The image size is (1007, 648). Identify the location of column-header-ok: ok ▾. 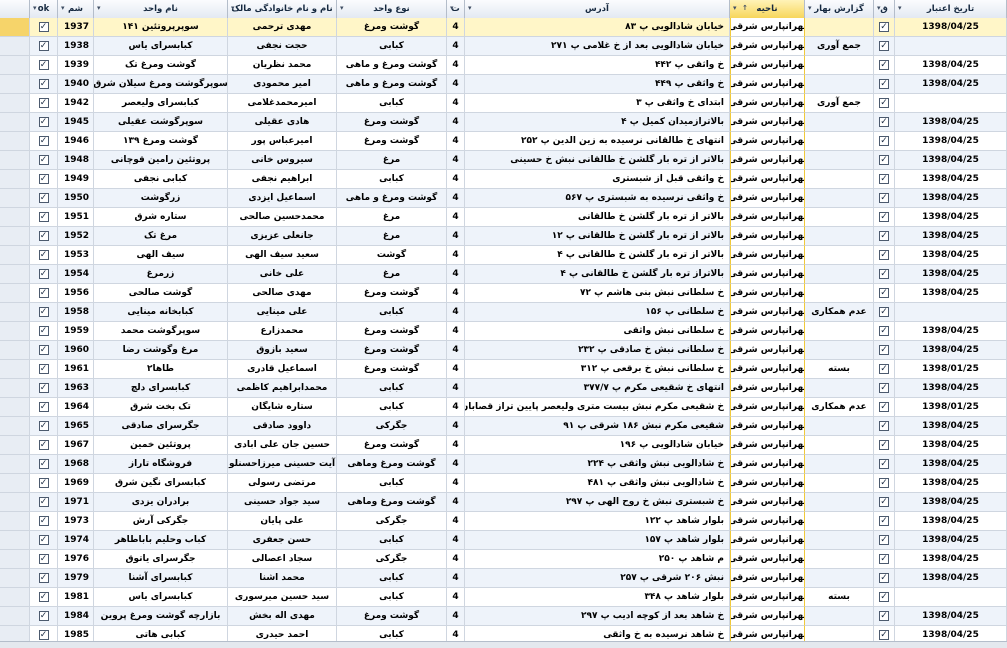
(44, 9).